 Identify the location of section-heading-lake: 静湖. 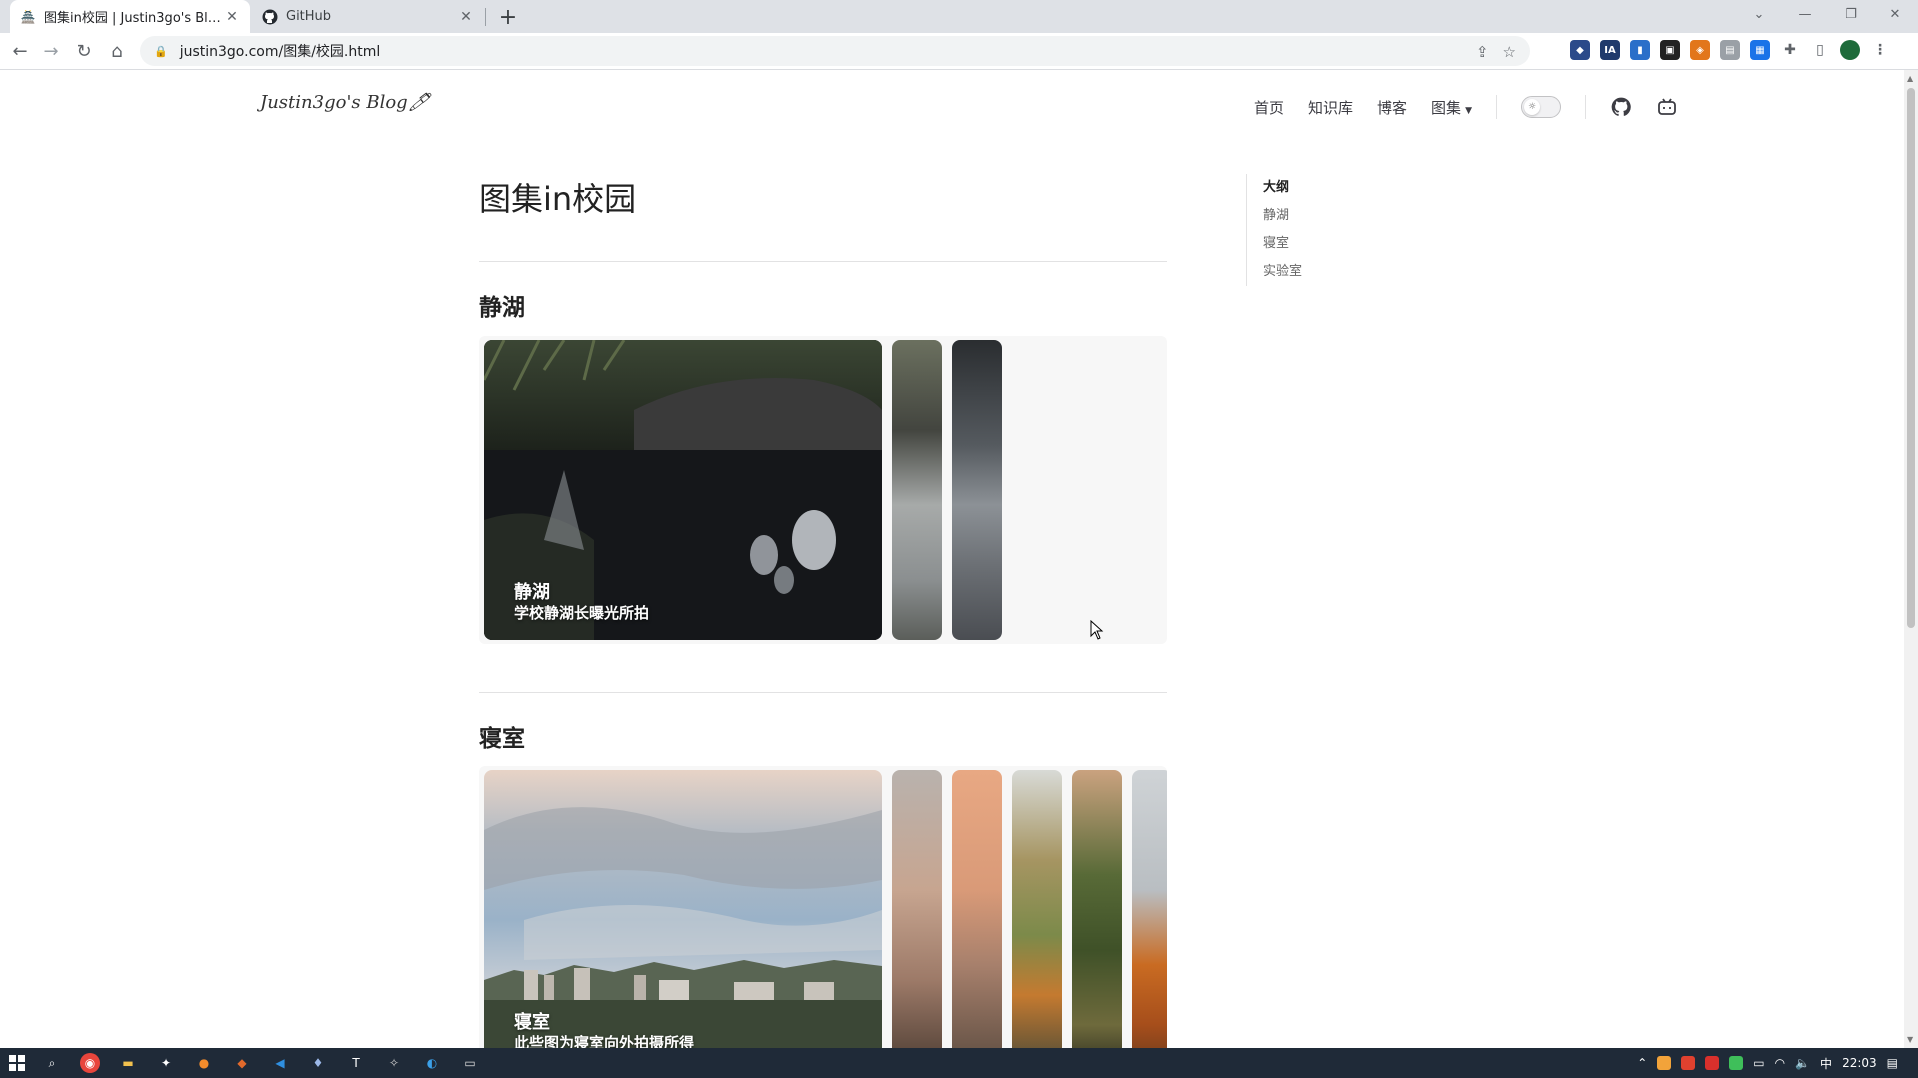
(502, 308).